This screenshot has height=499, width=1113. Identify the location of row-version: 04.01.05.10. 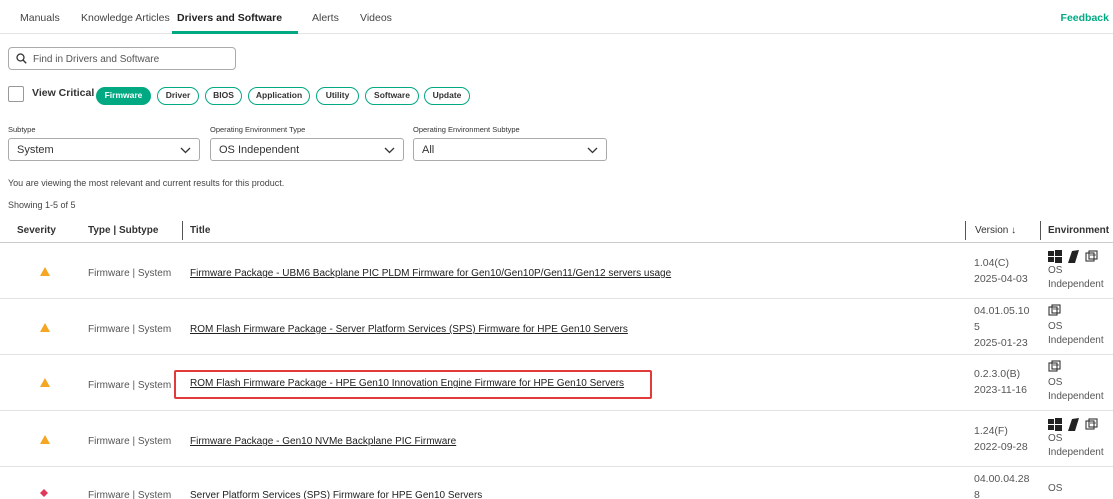
(1002, 311).